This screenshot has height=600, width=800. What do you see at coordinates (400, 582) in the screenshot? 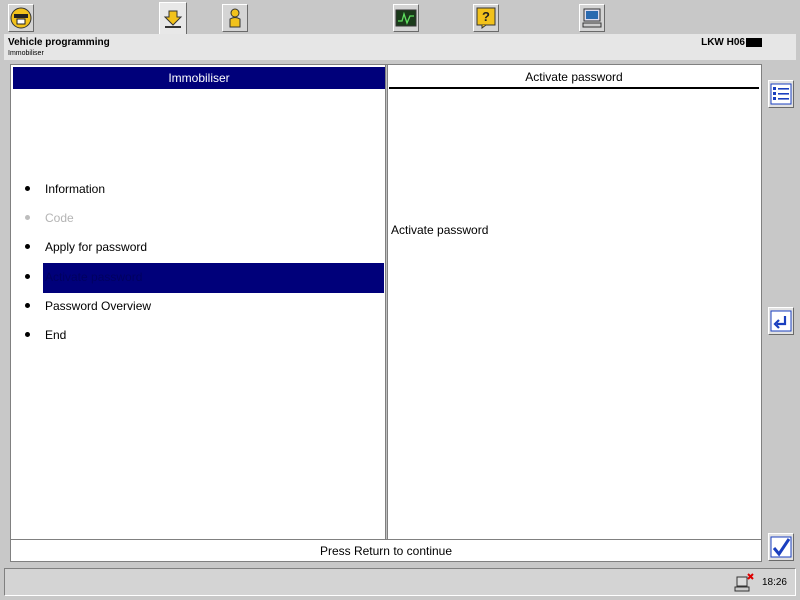
I see `status-bar: 18:26` at bounding box center [400, 582].